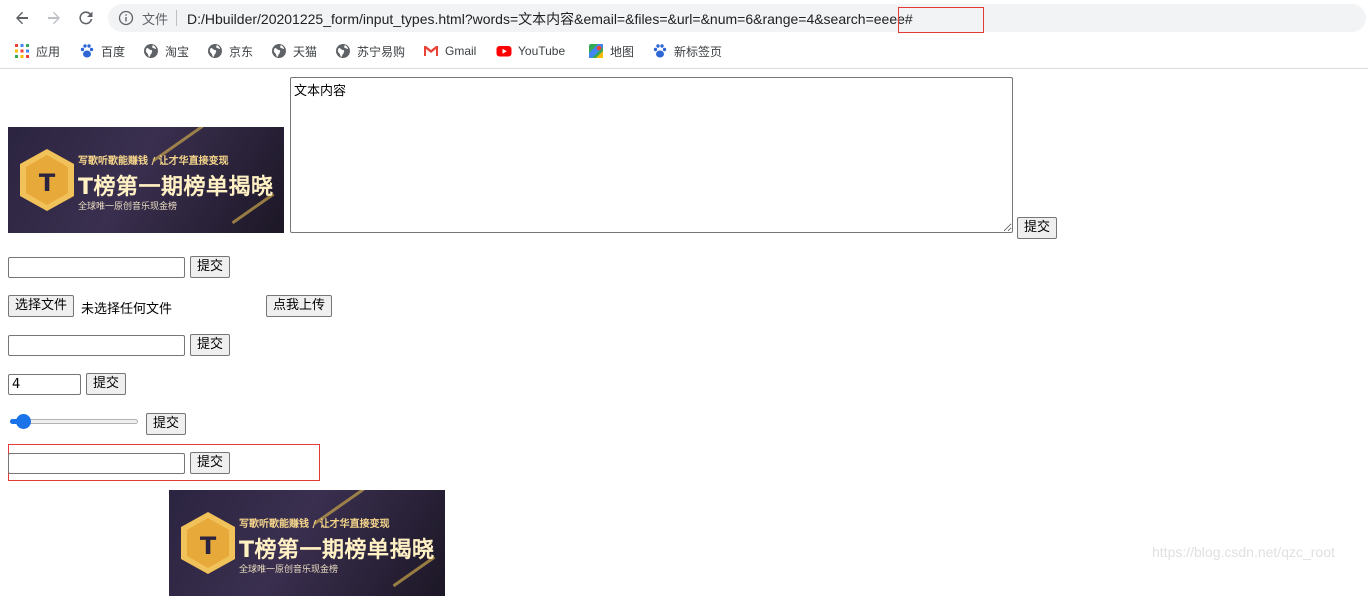 This screenshot has height=596, width=1368. I want to click on number-field, so click(44, 384).